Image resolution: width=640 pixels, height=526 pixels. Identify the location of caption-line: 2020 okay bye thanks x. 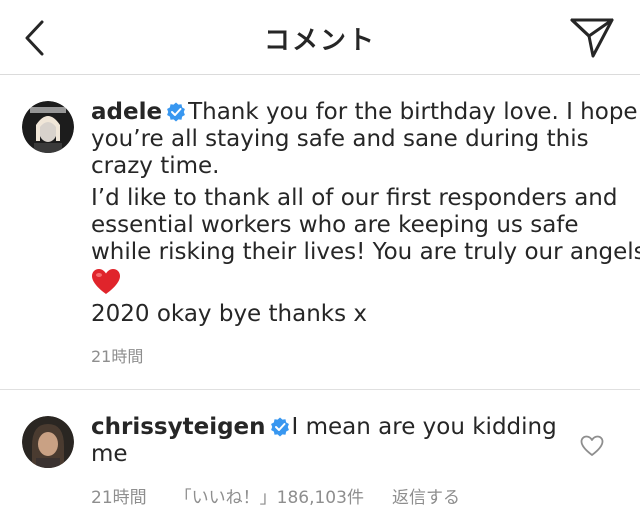
(229, 314).